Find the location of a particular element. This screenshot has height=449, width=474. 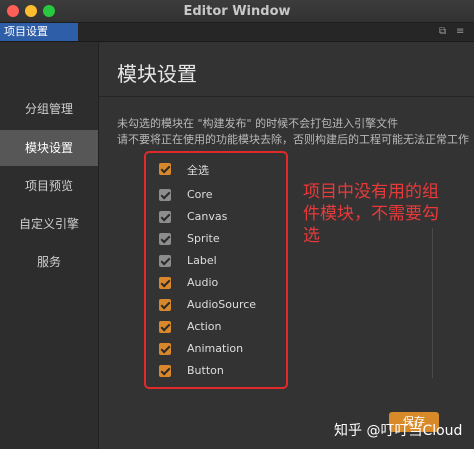

sidebar-item-custom-engine: 自定义引擎 is located at coordinates (49, 224).